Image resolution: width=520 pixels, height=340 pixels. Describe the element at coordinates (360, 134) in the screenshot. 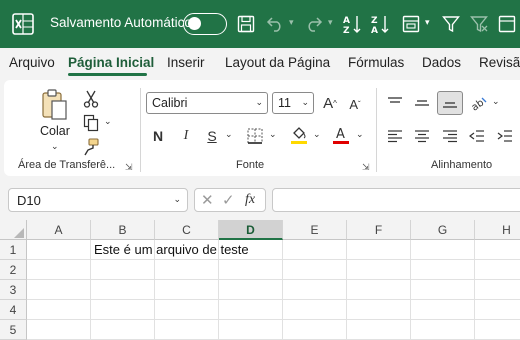

I see `font-color-dropdown-icon: ⌄` at that location.